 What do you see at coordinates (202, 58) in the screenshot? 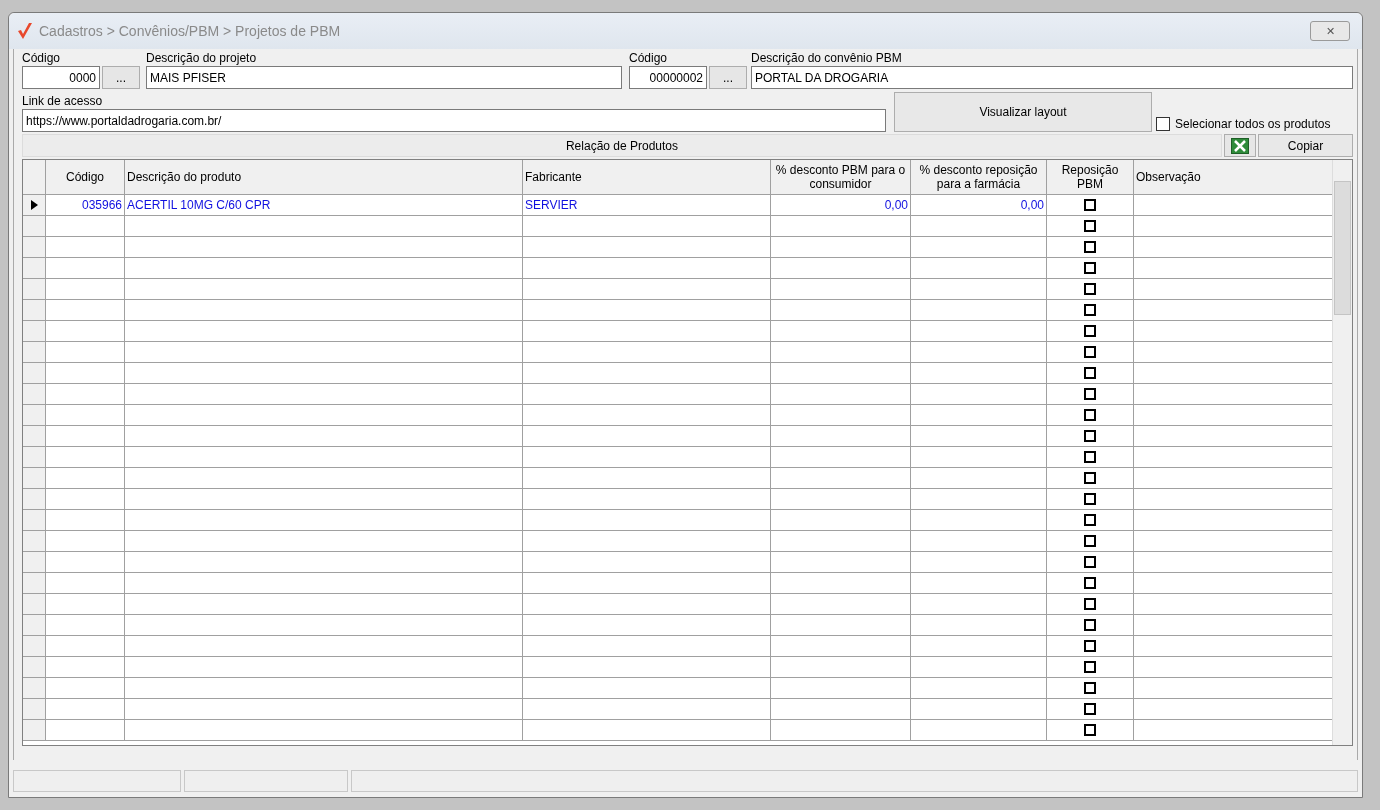
I see `field-label: Descrição do projeto` at bounding box center [202, 58].